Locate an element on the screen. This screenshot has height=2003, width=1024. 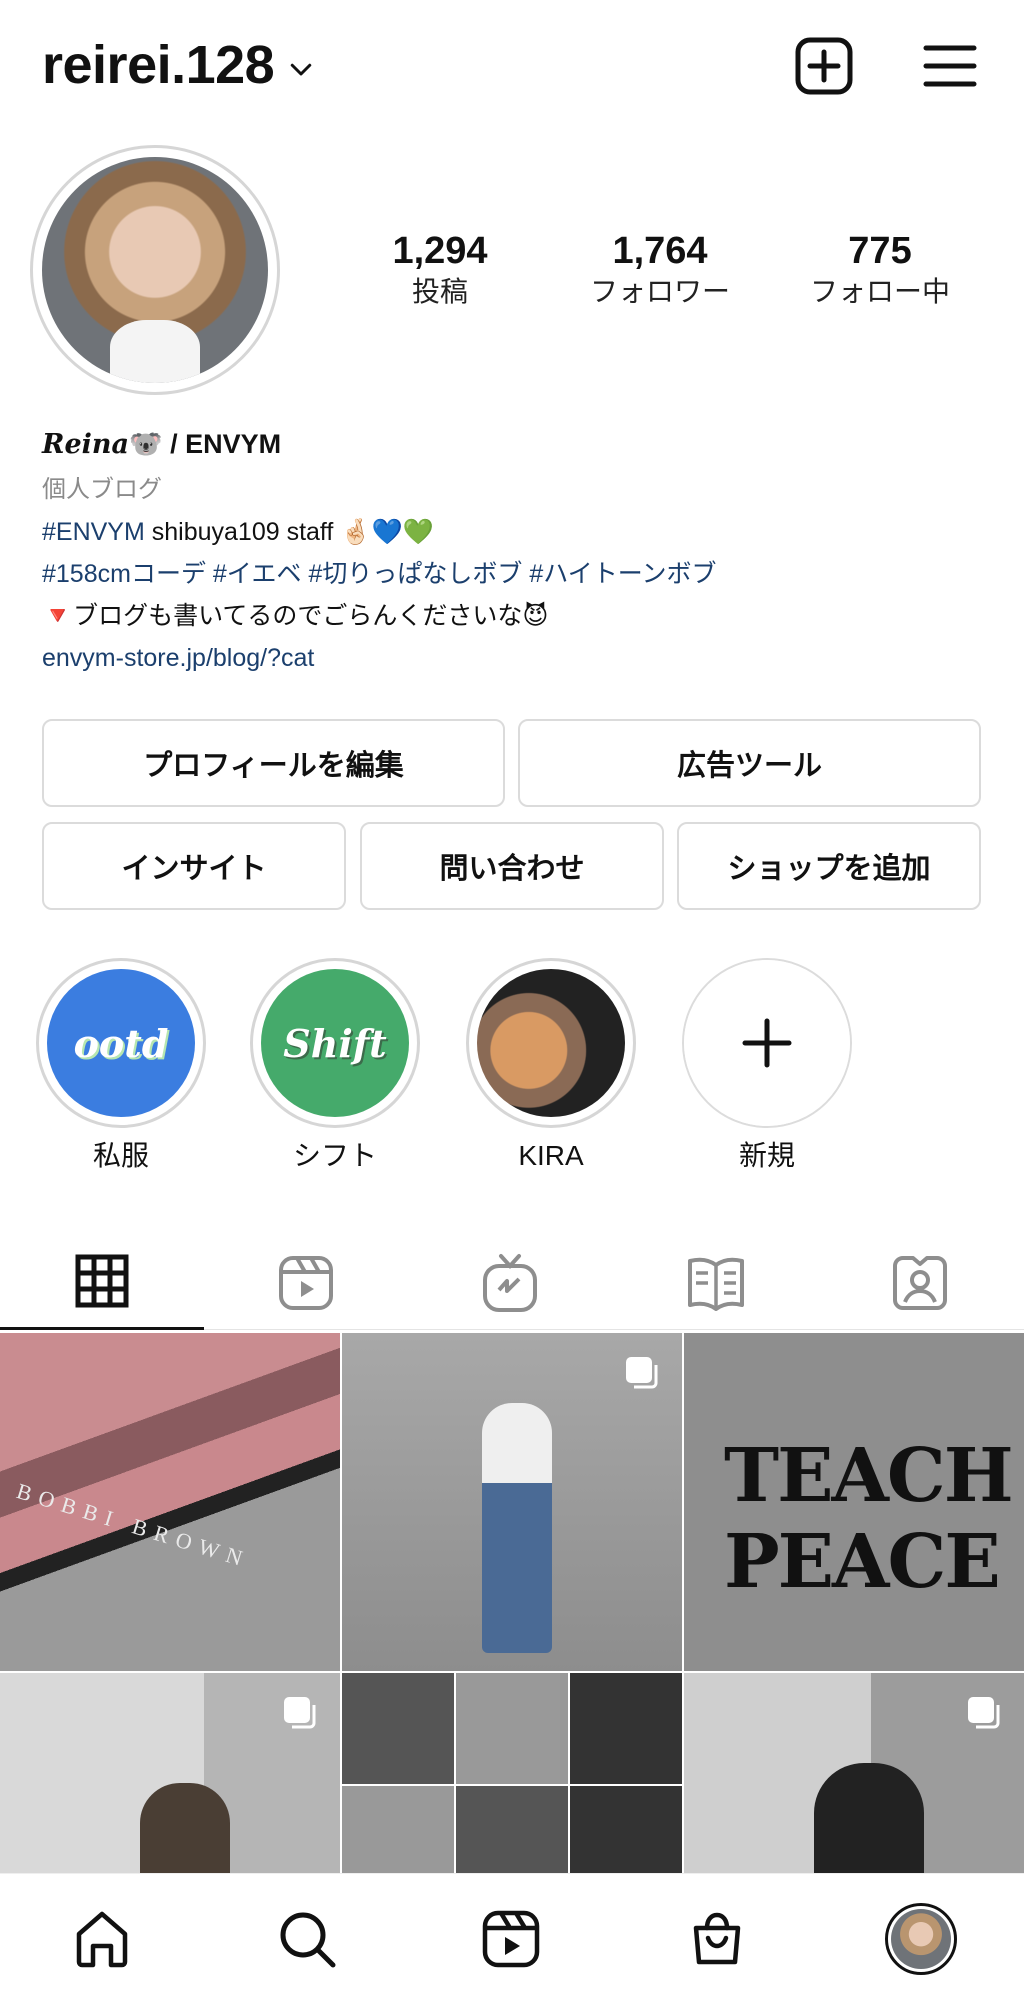
followers-count: 1,764 フォロワー is located at coordinates (660, 269).